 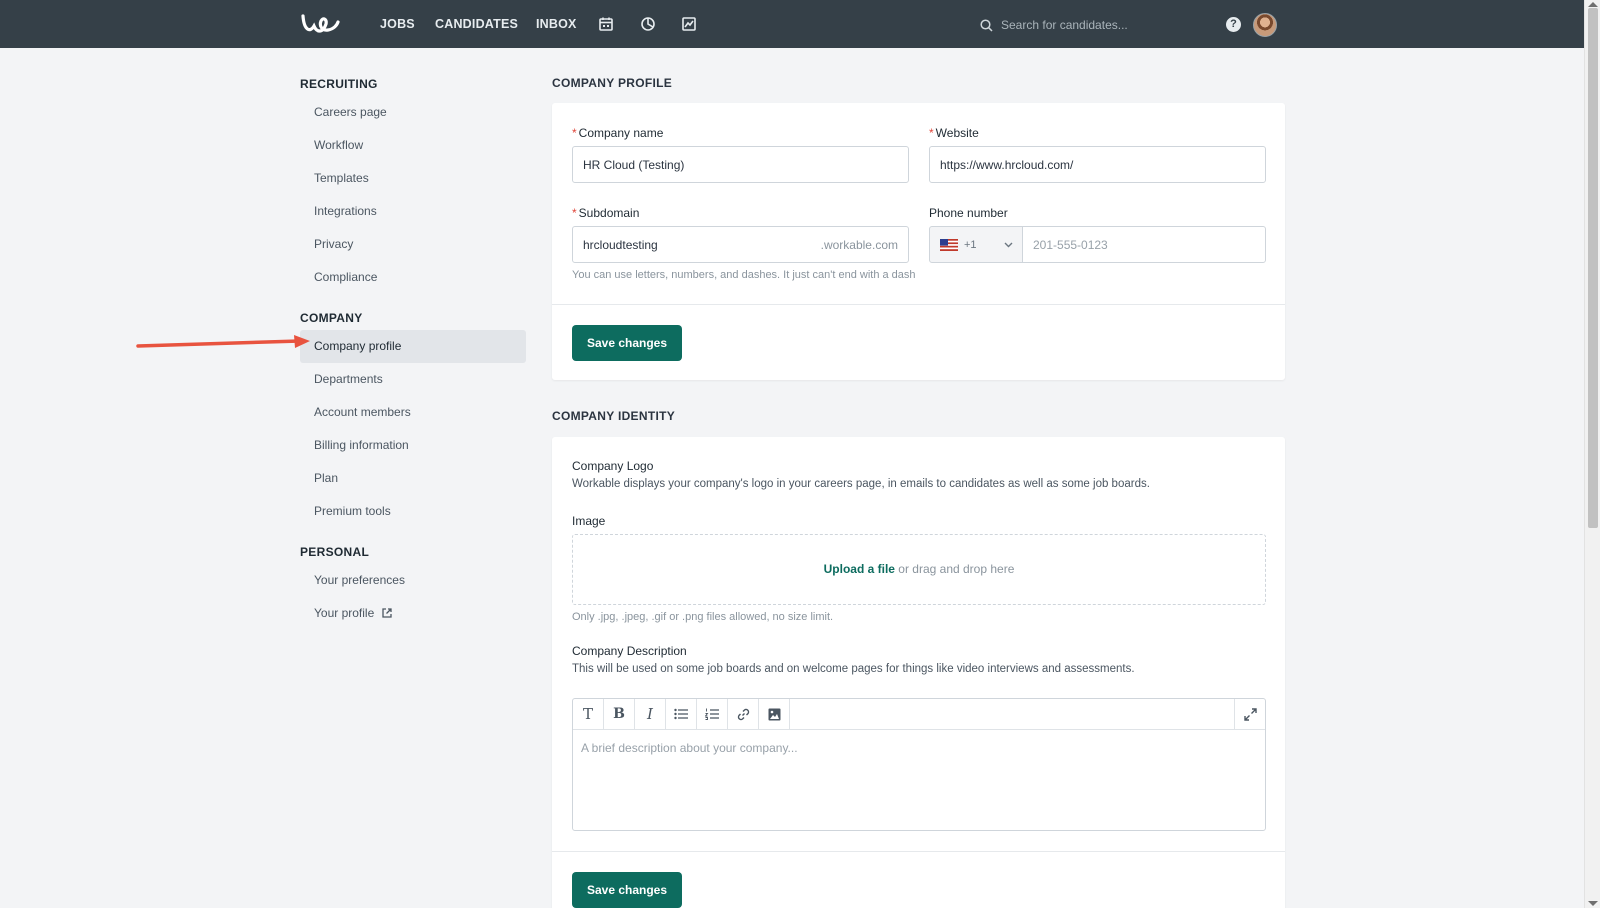 I want to click on dropzone-text: or drag and drop here, so click(x=954, y=569).